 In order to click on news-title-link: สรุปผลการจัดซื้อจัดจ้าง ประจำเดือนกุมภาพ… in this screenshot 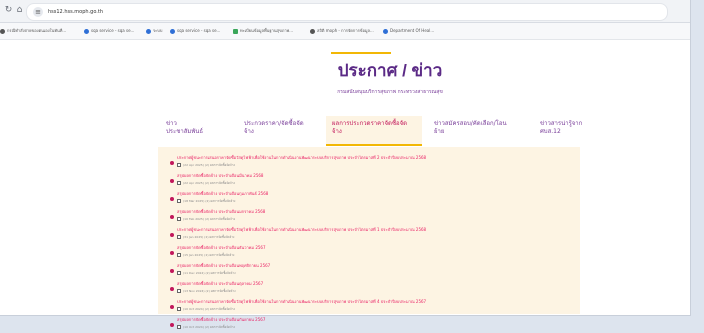, I will do `click(222, 193)`.